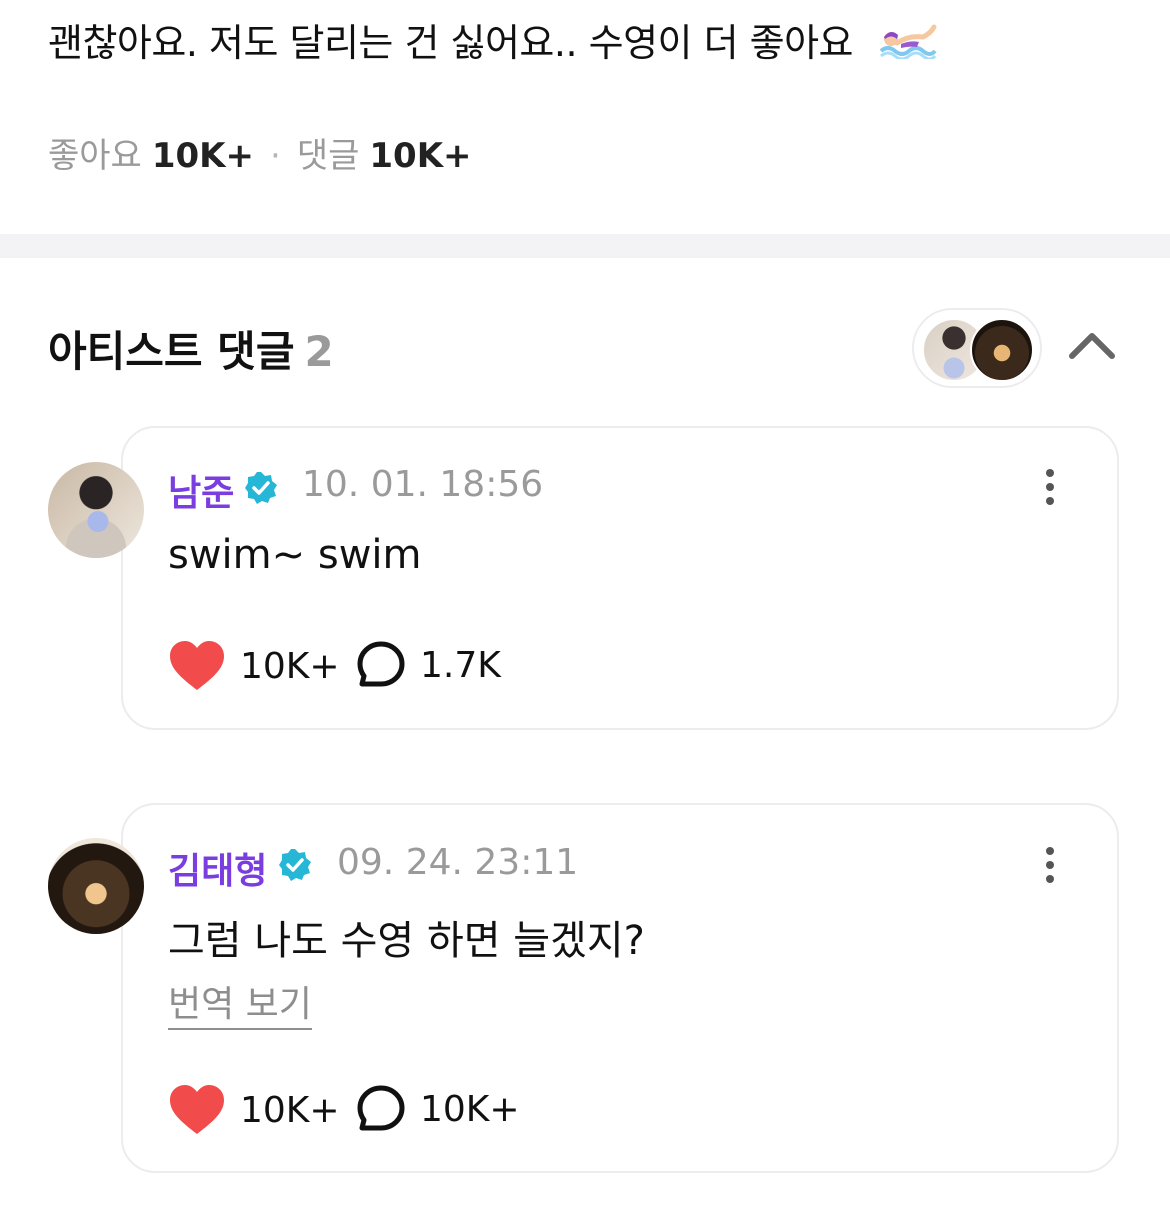 Image resolution: width=1170 pixels, height=1223 pixels. I want to click on artist-comments-title: 아티스트 댓글 2, so click(191, 348).